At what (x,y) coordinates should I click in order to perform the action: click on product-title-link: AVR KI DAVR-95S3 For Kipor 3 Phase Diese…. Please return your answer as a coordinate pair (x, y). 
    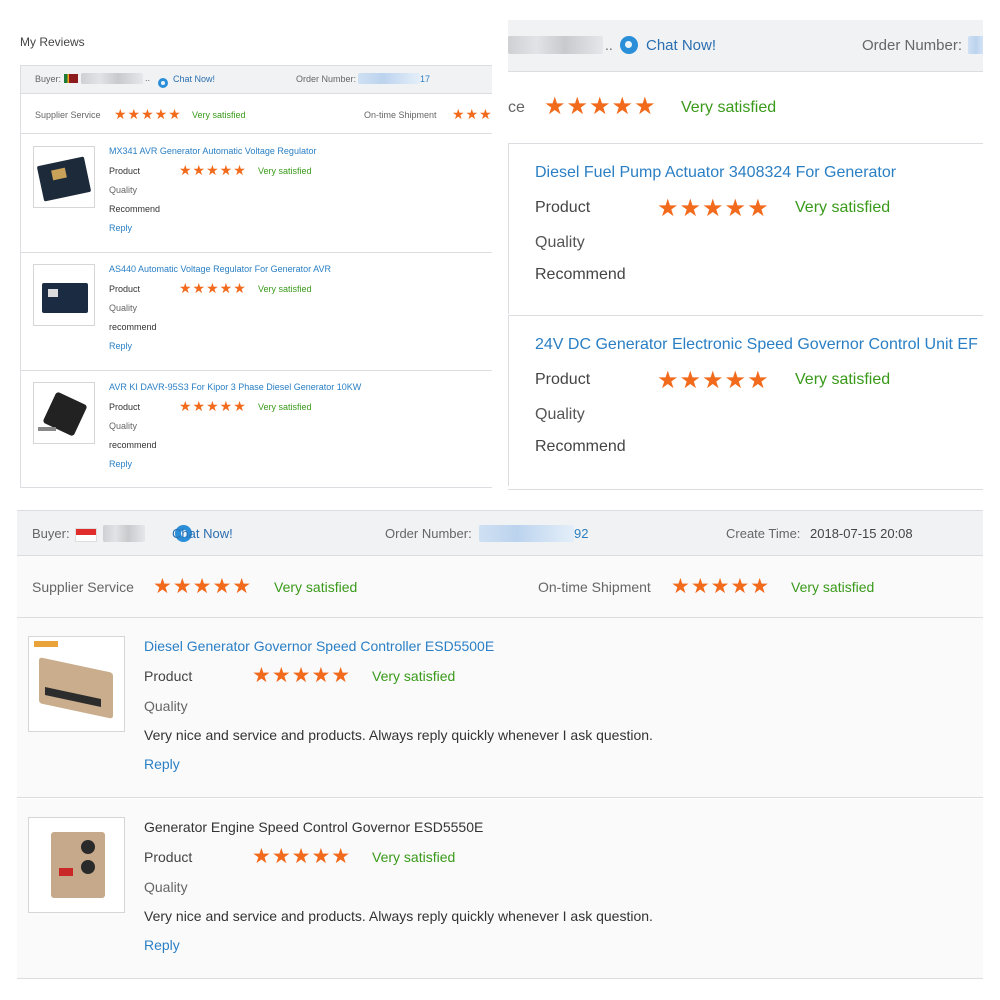
    Looking at the image, I should click on (235, 387).